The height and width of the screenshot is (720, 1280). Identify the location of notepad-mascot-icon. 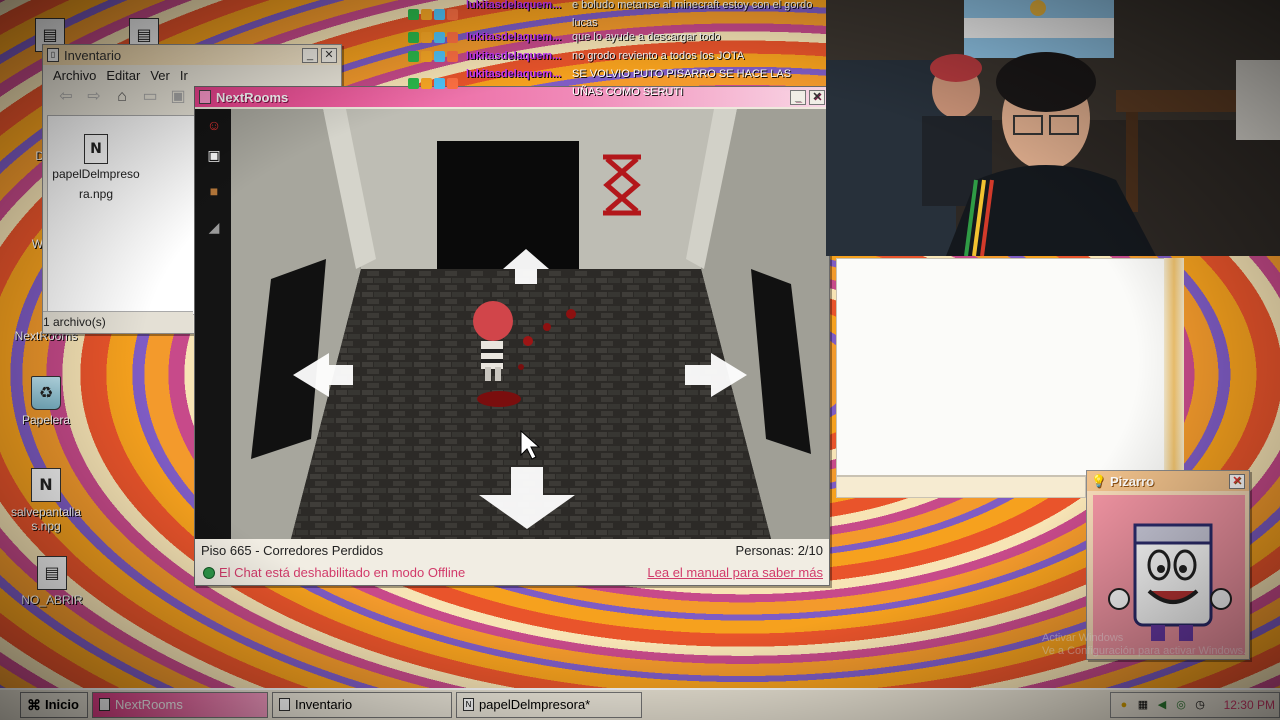
(1169, 575).